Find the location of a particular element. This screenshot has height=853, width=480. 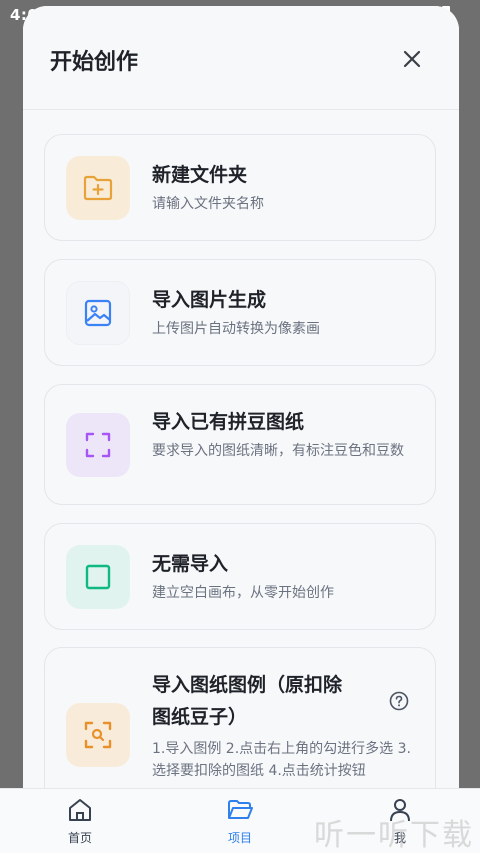

import-pattern-option: 导入已有拼豆图纸 要求导入的图纸清晰，有标注豆色和豆数 is located at coordinates (240, 444).